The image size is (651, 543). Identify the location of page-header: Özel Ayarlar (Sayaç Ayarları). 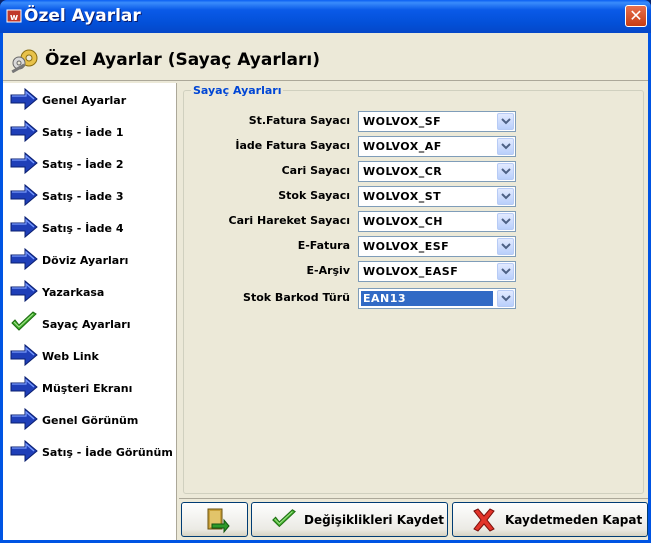
(325, 57).